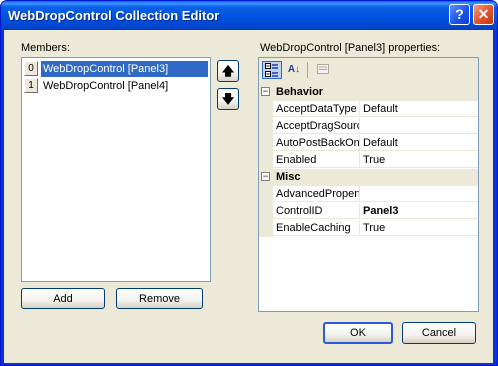 Image resolution: width=498 pixels, height=366 pixels. I want to click on property-row: AcceptDragSourc, so click(368, 126).